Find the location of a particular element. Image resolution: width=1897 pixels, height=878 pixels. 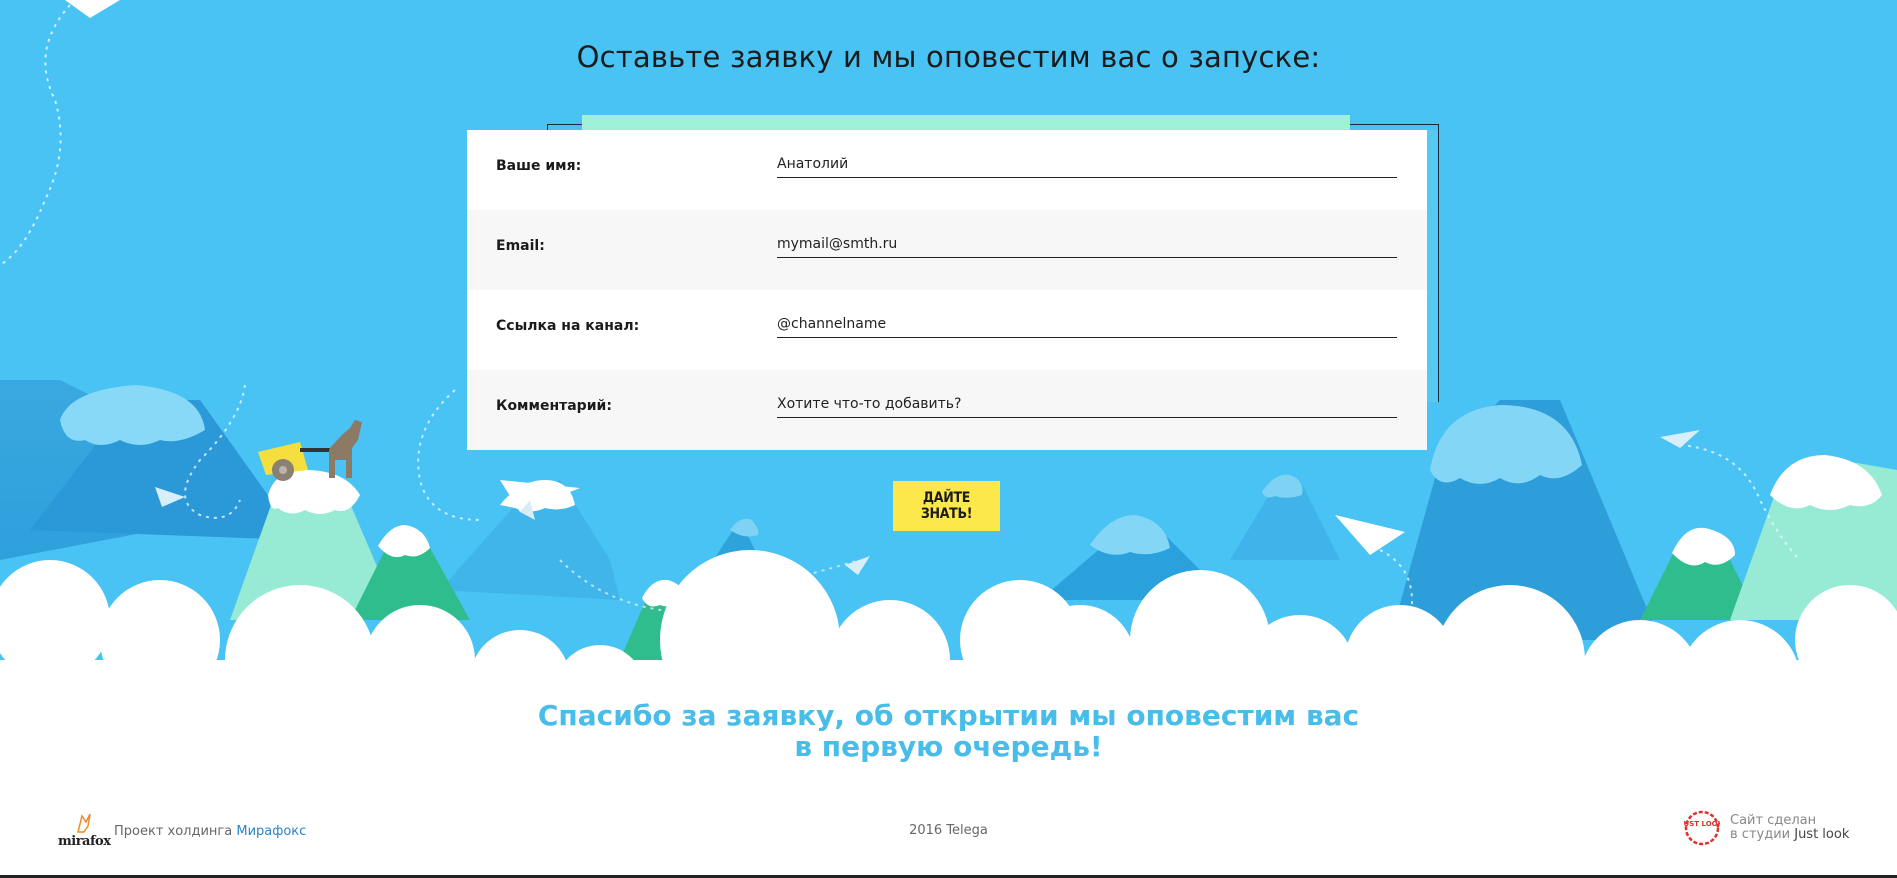

name-input is located at coordinates (1087, 165).